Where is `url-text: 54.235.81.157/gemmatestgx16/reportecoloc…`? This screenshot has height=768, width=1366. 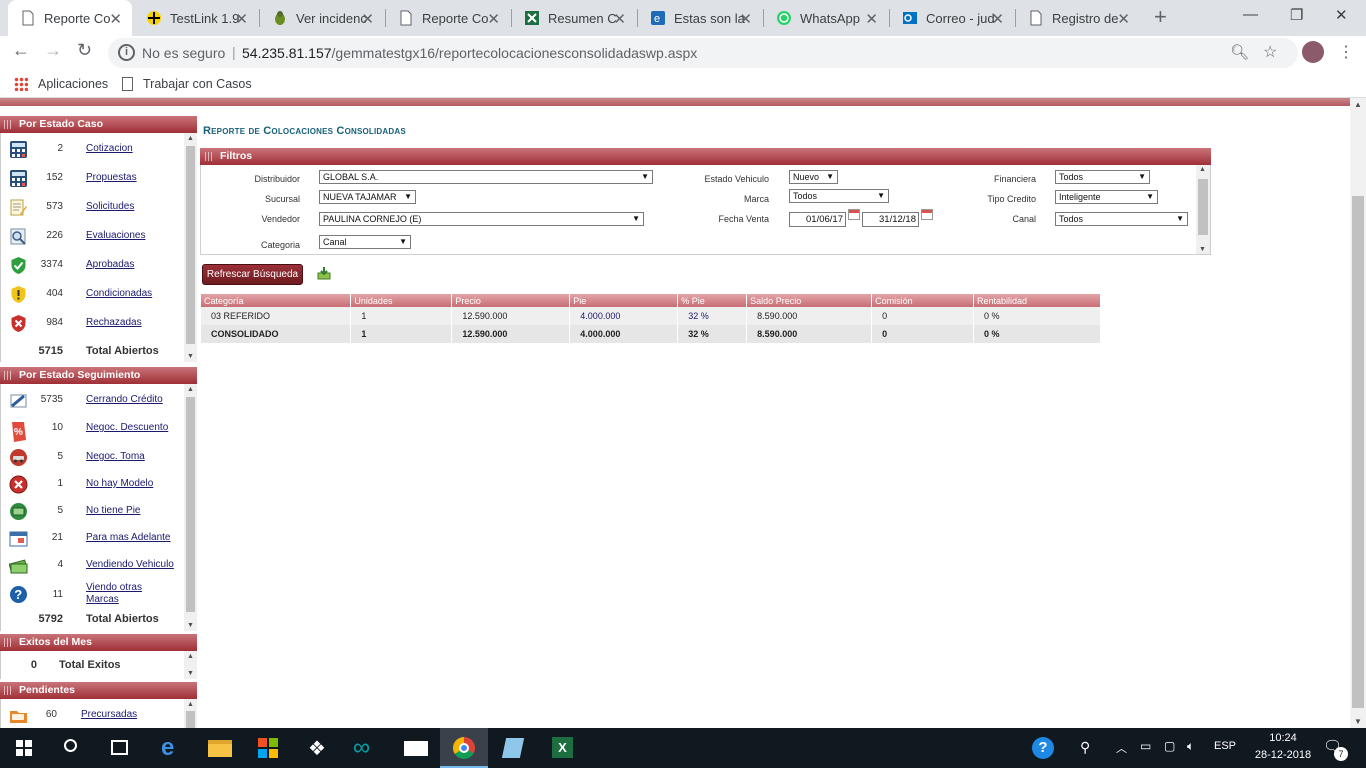 url-text: 54.235.81.157/gemmatestgx16/reportecoloc… is located at coordinates (469, 53).